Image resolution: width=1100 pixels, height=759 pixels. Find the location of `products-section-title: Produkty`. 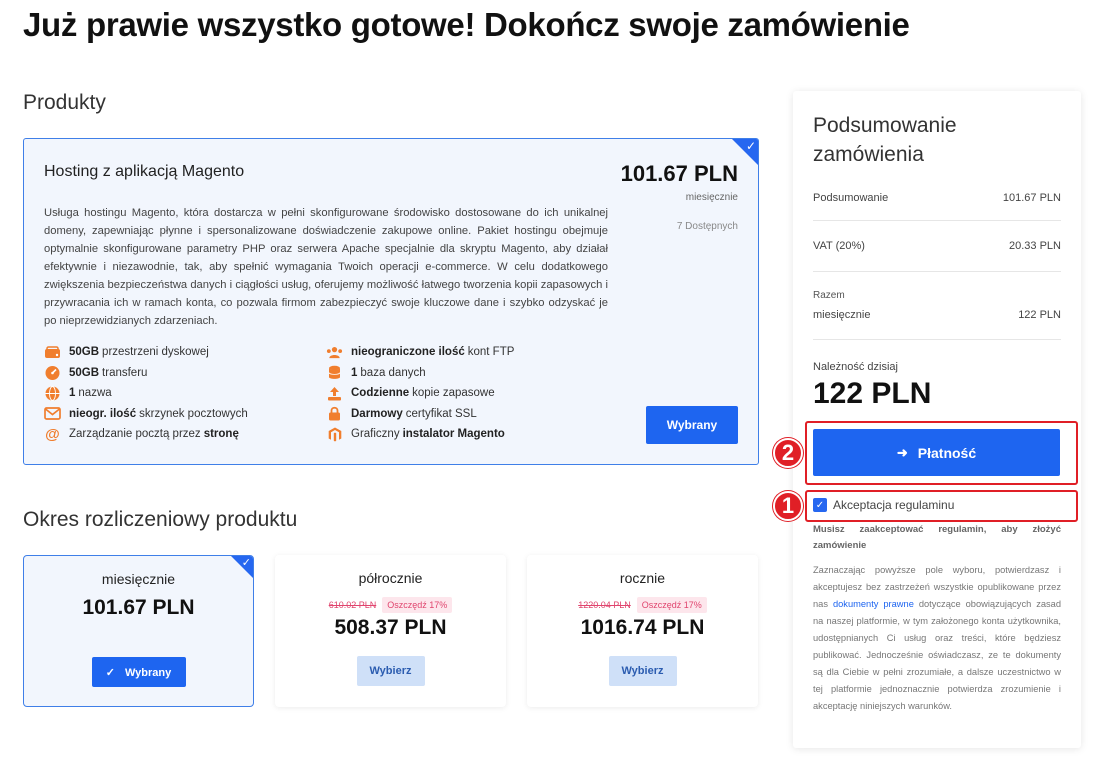

products-section-title: Produkty is located at coordinates (64, 102).